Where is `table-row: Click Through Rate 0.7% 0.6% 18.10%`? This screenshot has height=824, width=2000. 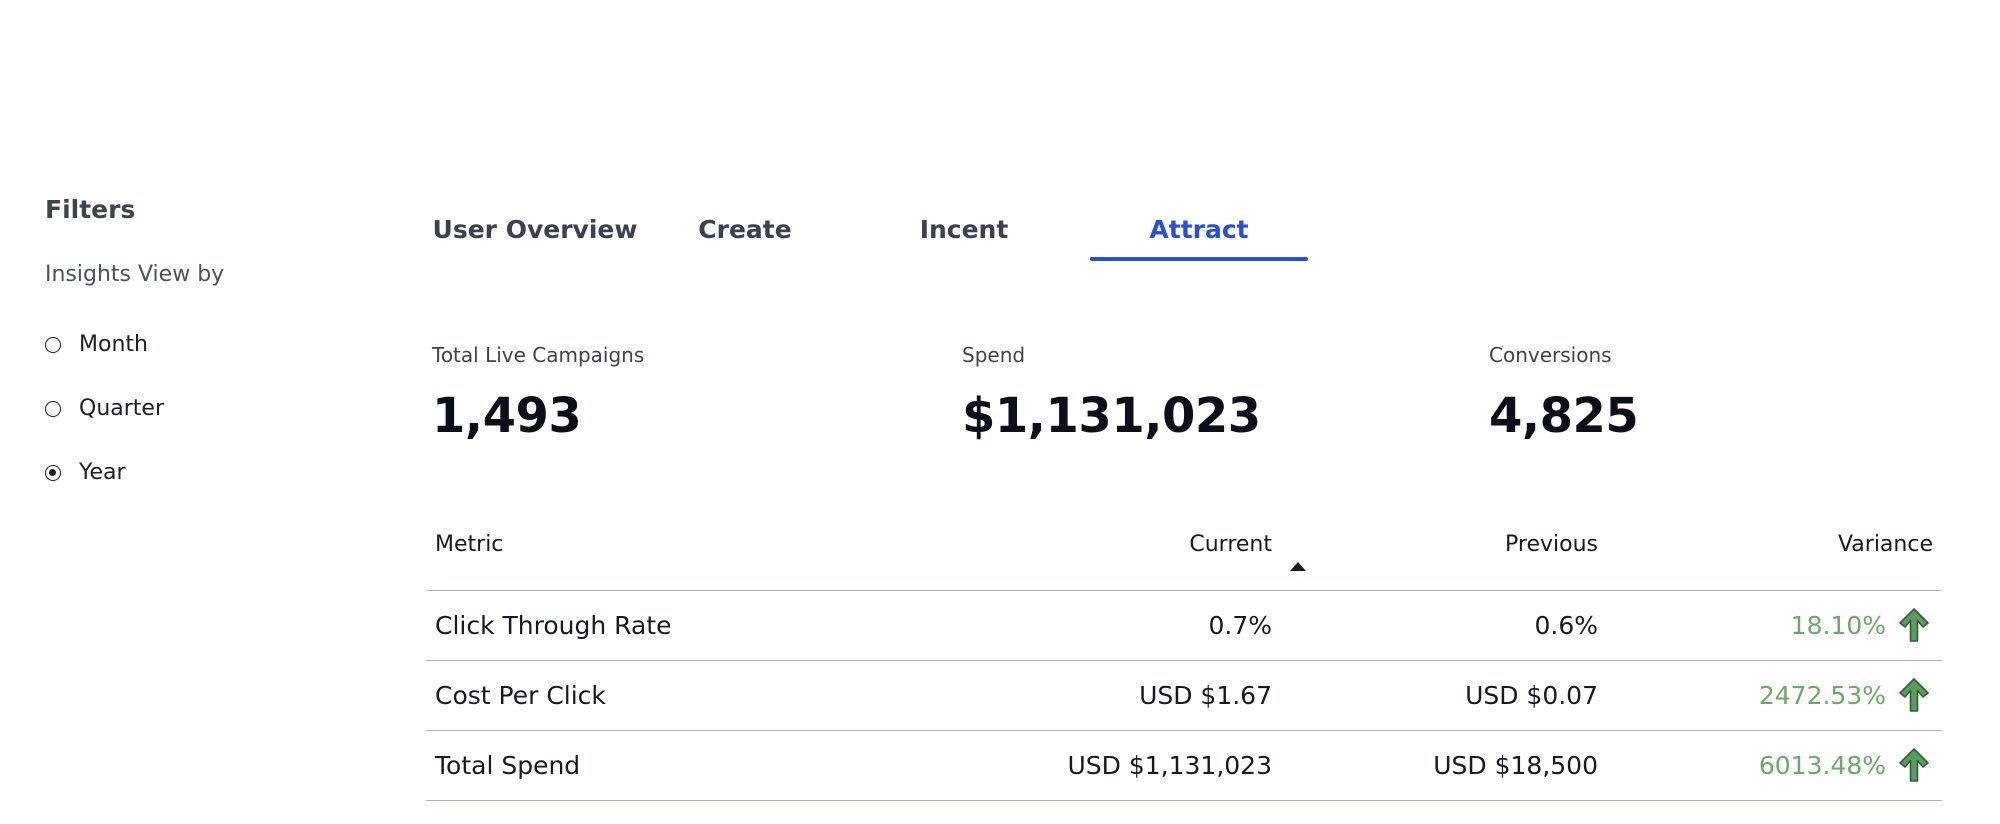
table-row: Click Through Rate 0.7% 0.6% 18.10% is located at coordinates (1184, 626).